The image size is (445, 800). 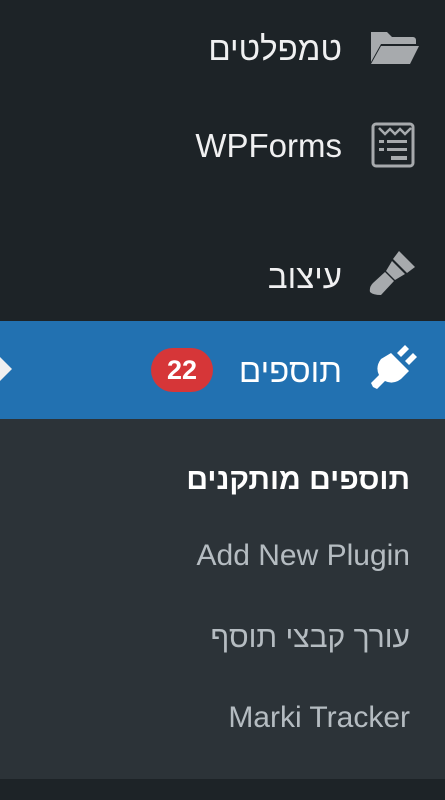 I want to click on plug-icon, so click(x=394, y=367).